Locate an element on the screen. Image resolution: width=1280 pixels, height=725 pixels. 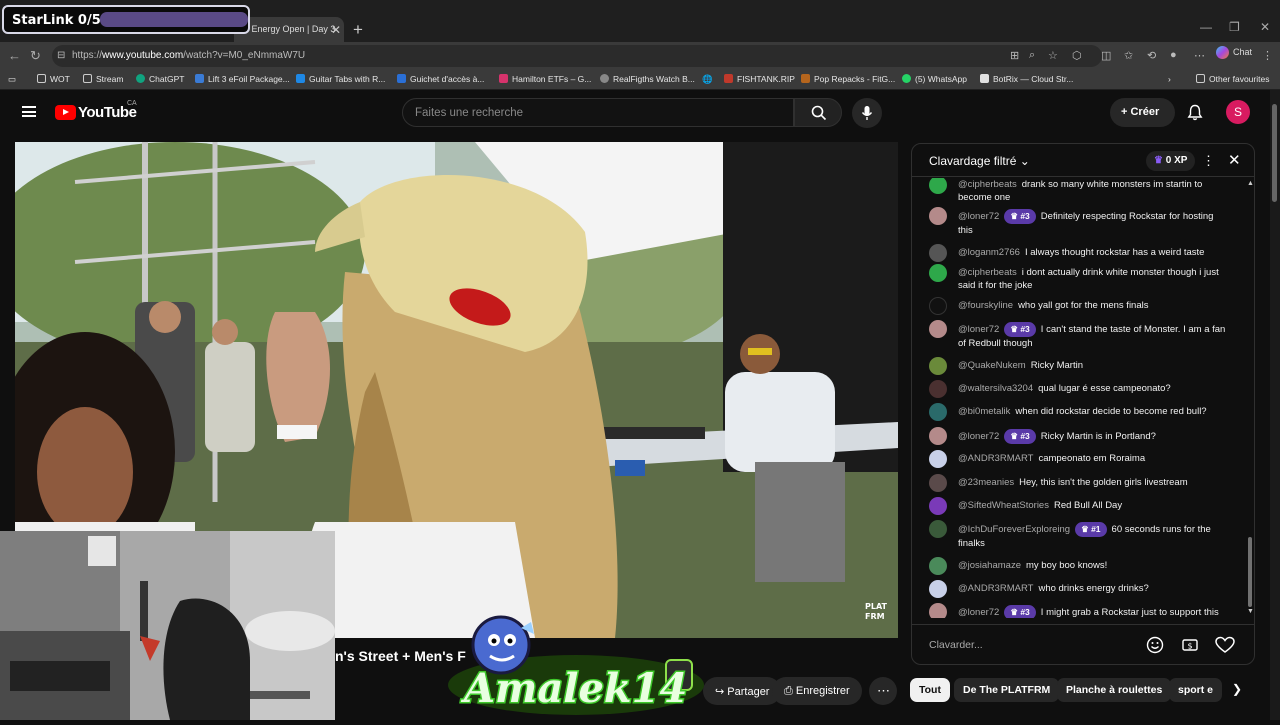
chat-scroll-up-icon: ▲ is located at coordinates (1250, 183).